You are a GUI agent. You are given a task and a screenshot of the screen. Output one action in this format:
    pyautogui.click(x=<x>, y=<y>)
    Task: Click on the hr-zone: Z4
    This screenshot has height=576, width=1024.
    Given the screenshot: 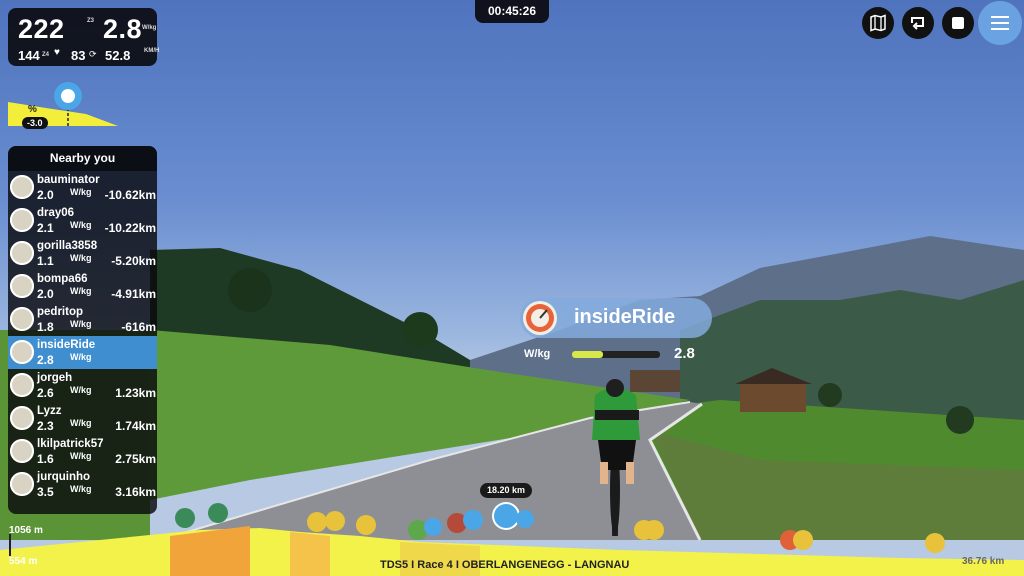 What is the action you would take?
    pyautogui.click(x=46, y=55)
    